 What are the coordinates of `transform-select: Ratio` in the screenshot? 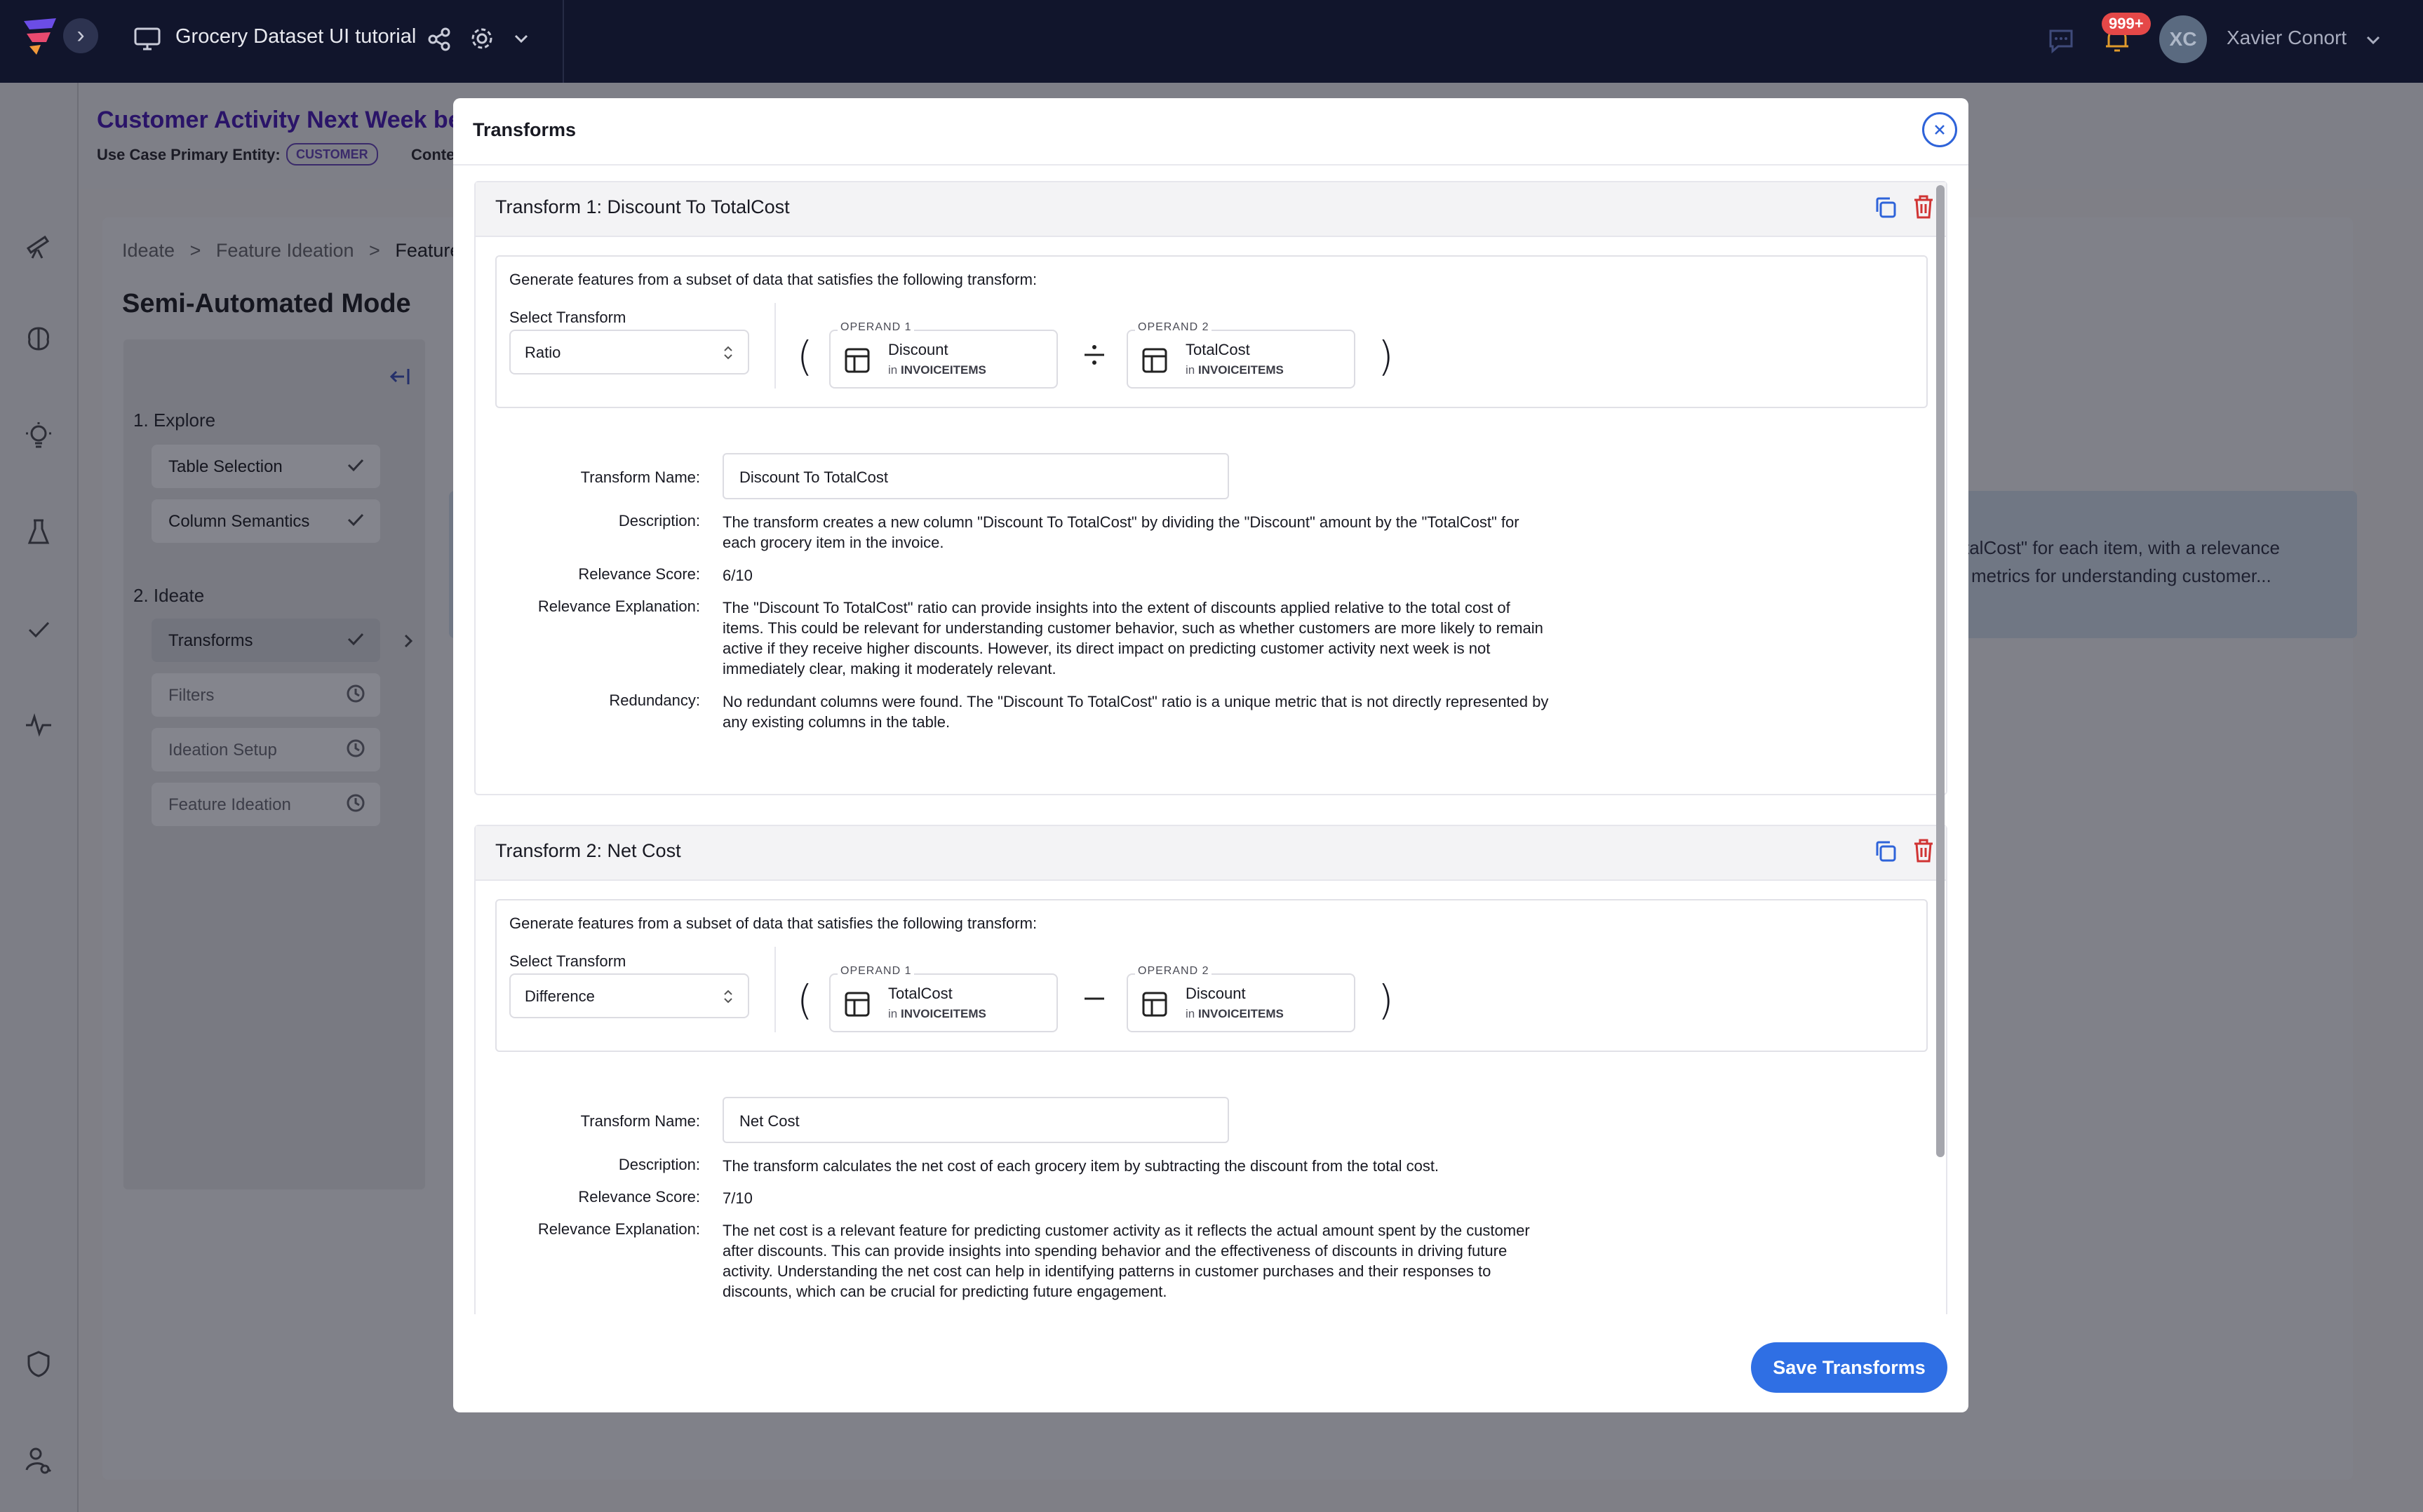 It's located at (629, 352).